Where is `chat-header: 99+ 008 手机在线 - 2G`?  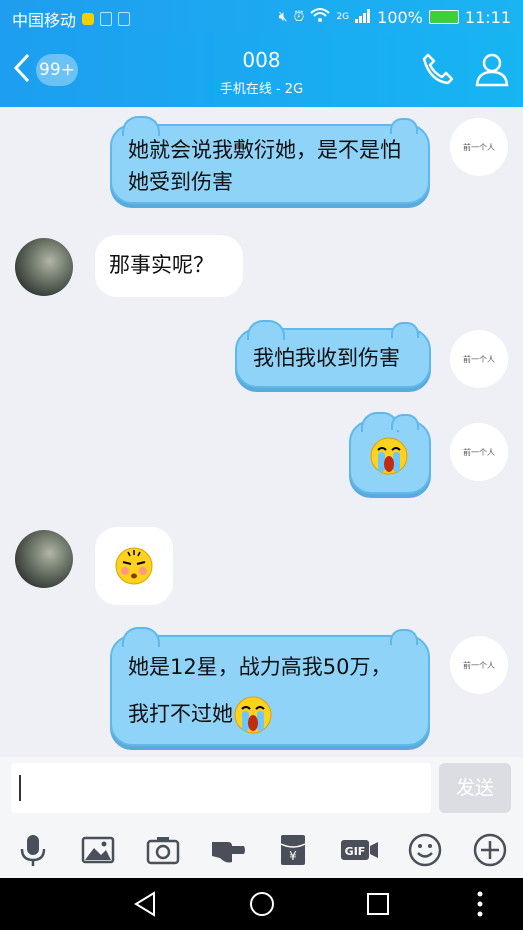 chat-header: 99+ 008 手机在线 - 2G is located at coordinates (261, 70).